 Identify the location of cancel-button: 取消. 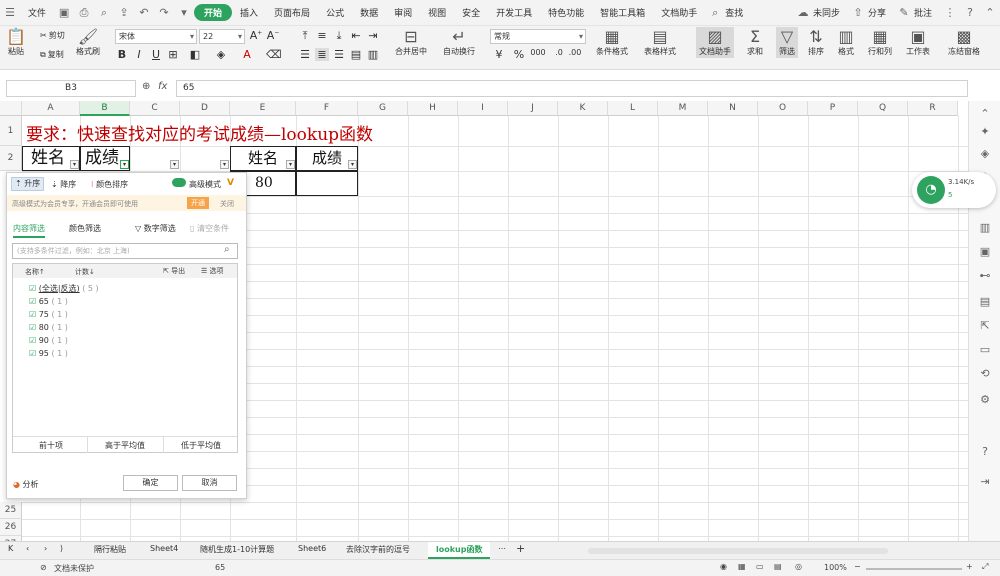
(209, 483).